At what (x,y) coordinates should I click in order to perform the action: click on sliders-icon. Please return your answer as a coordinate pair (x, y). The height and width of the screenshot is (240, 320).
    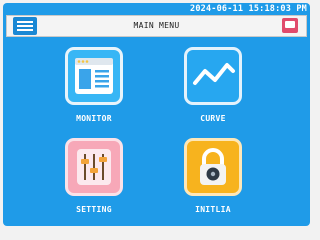
    Looking at the image, I should click on (94, 167).